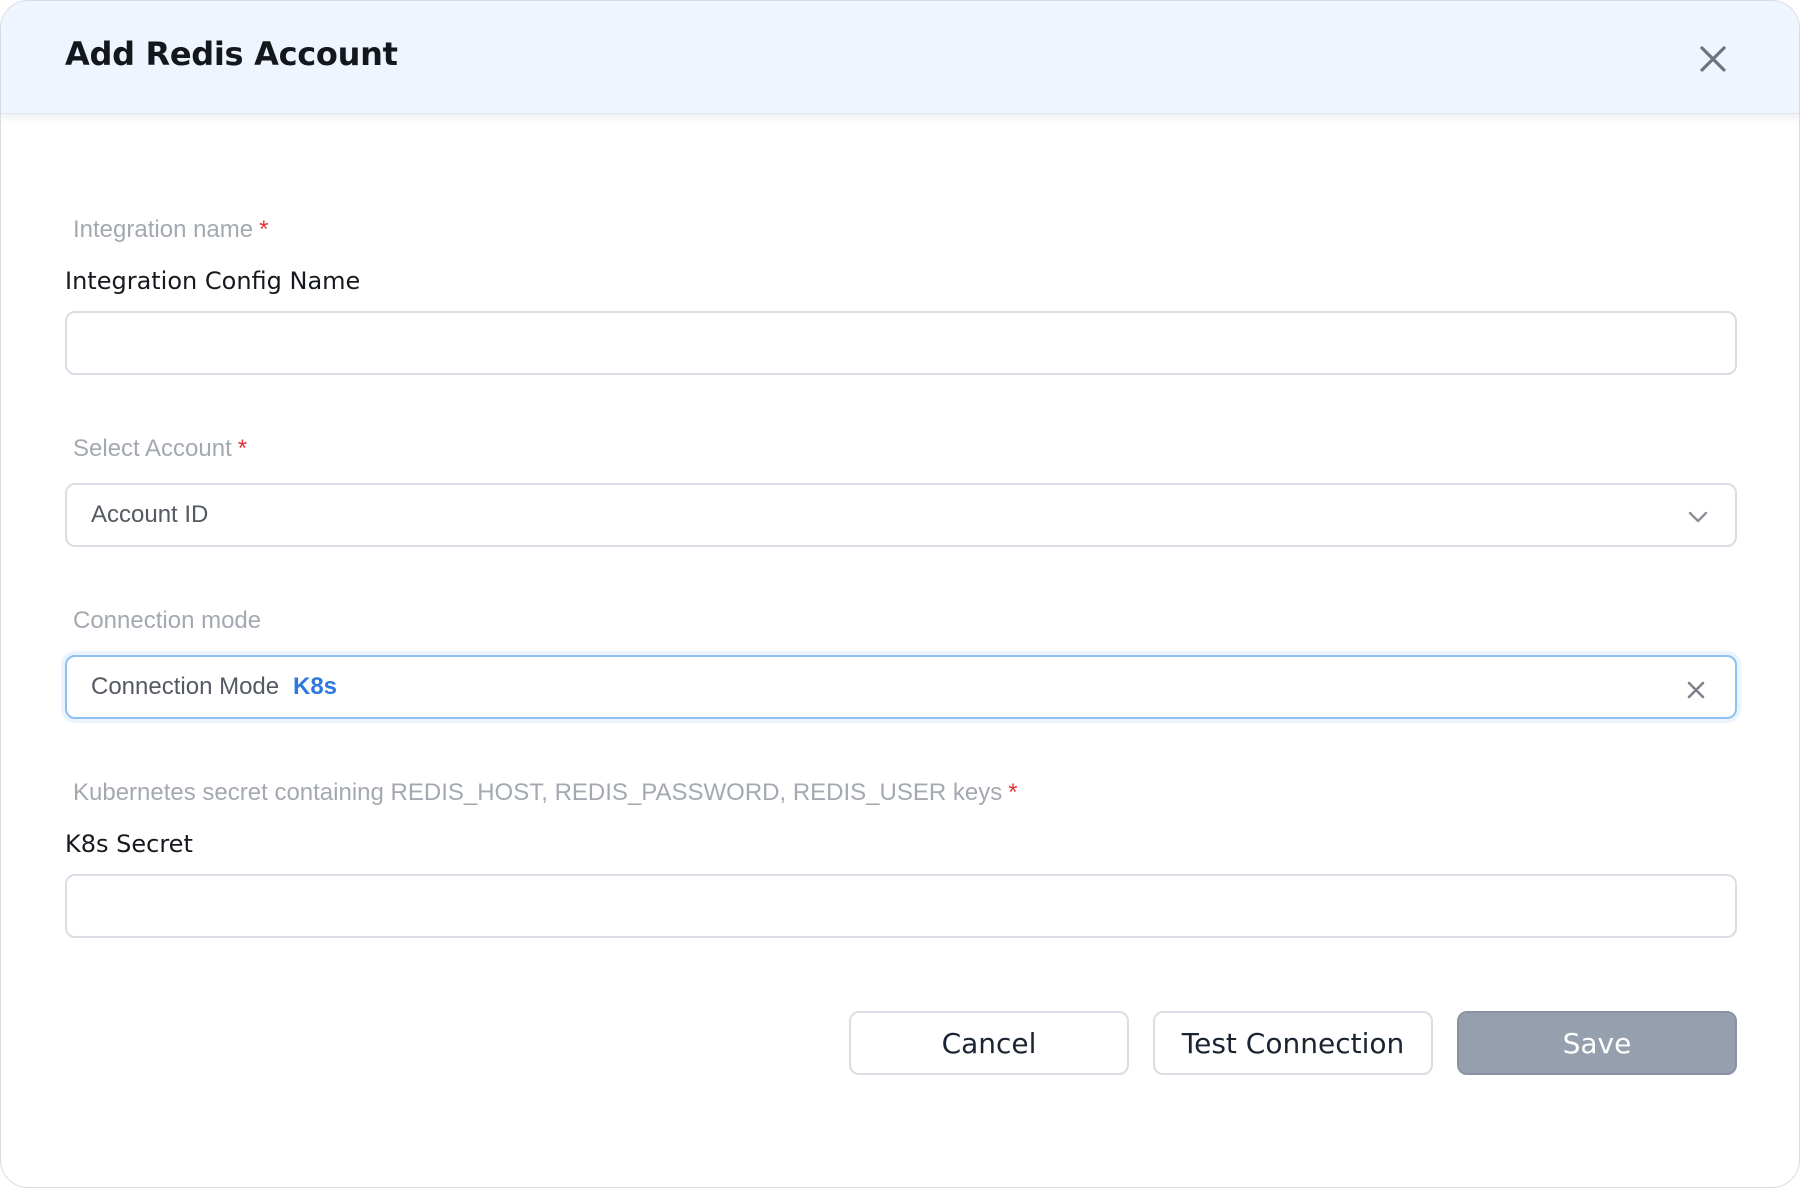 The image size is (1800, 1188). I want to click on integration-config-name-input, so click(901, 343).